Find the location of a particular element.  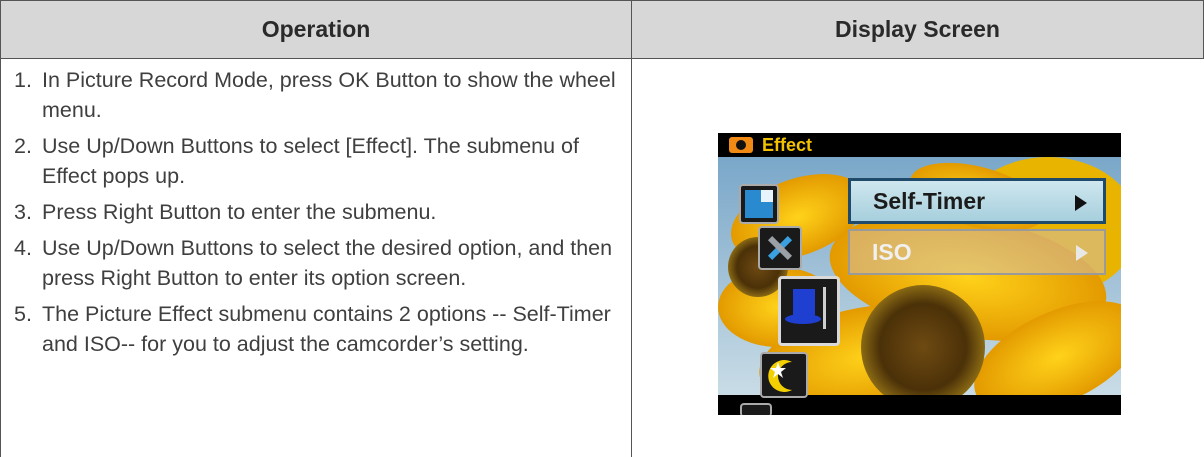

submenu-option-iso: ISO is located at coordinates (977, 252).